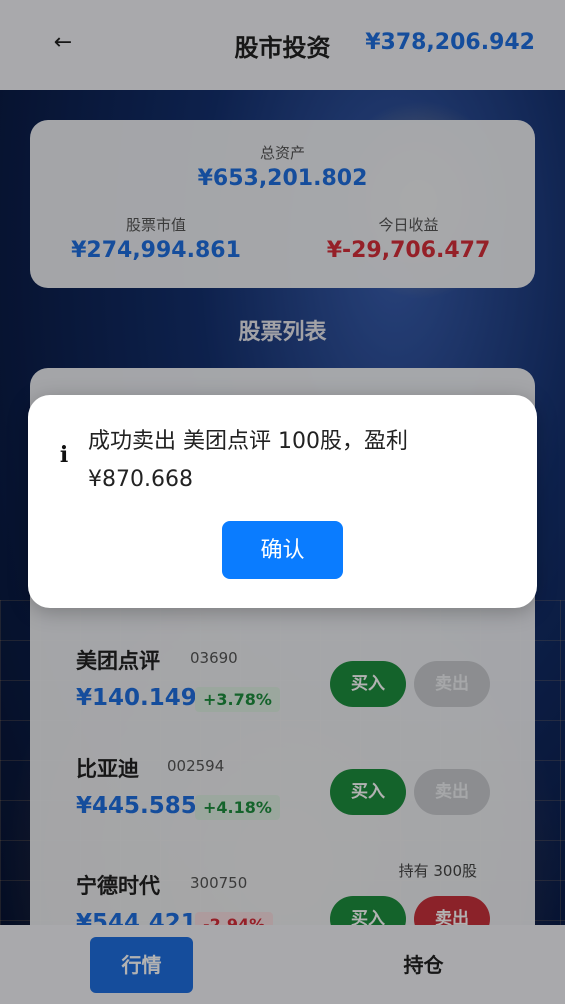 This screenshot has width=565, height=1004. Describe the element at coordinates (282, 550) in the screenshot. I see `confirm-button: 确认` at that location.